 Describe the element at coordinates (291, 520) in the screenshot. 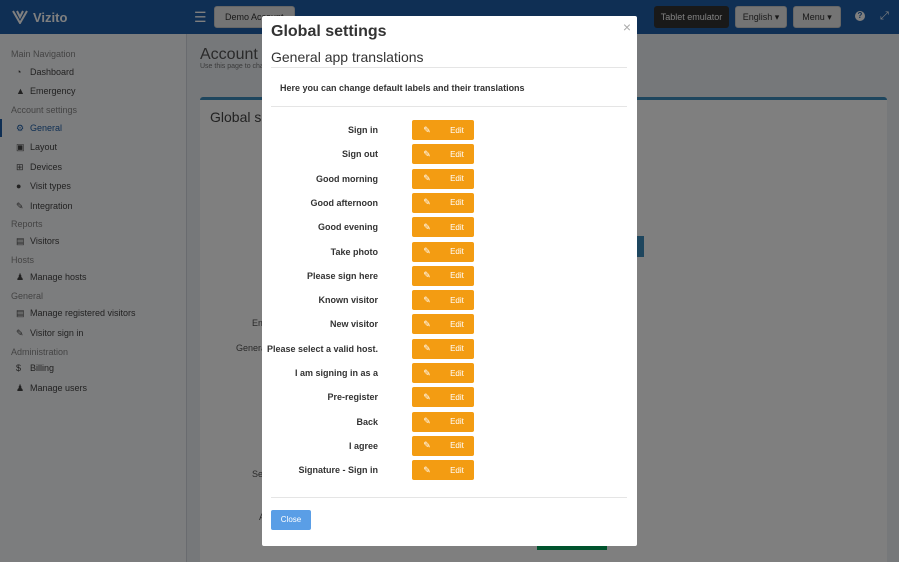

I see `close-button: Close` at that location.